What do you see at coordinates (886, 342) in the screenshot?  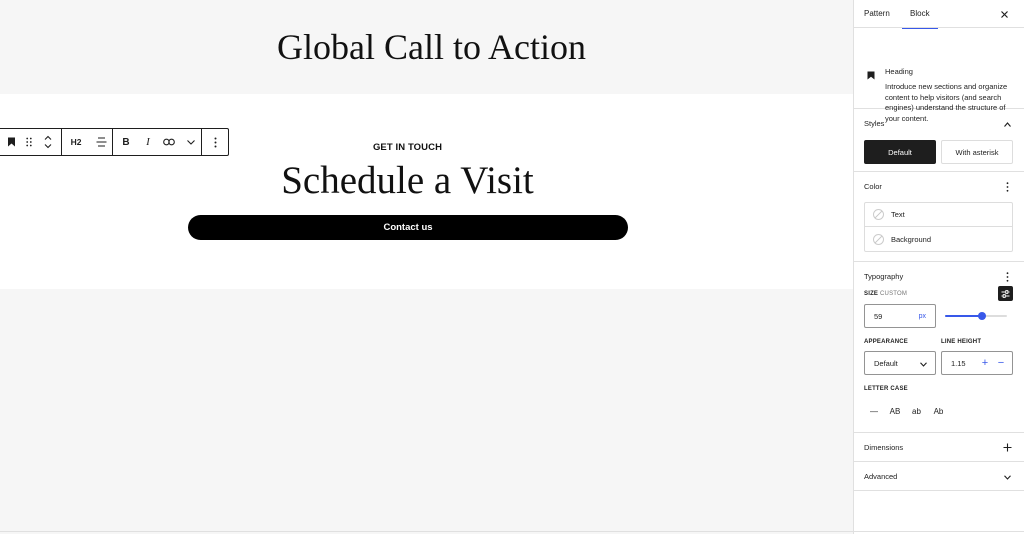 I see `appearance-label: APPEARANCE` at bounding box center [886, 342].